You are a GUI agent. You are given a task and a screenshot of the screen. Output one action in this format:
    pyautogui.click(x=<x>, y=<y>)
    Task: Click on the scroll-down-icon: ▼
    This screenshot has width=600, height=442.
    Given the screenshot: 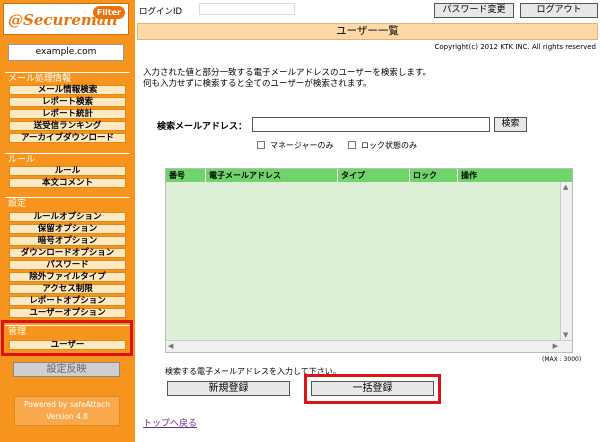 What is the action you would take?
    pyautogui.click(x=565, y=335)
    